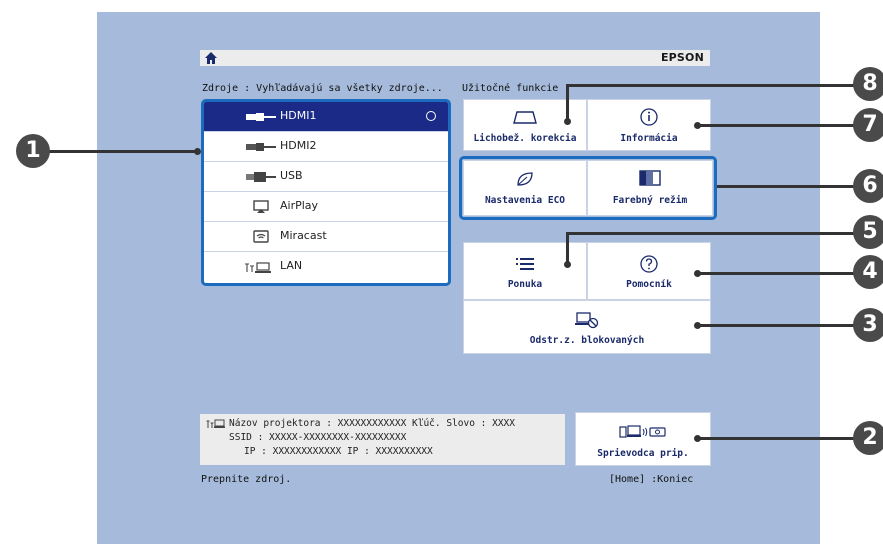 The height and width of the screenshot is (545, 883). I want to click on help-button: Pomocník, so click(649, 271).